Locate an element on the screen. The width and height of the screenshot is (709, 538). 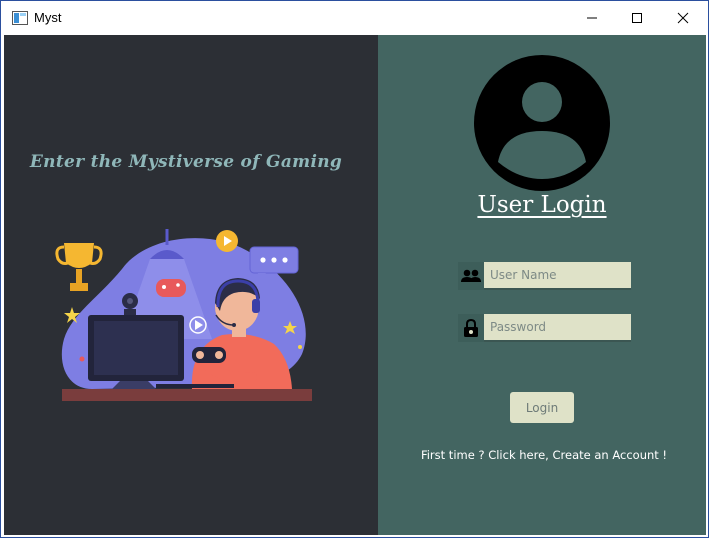
lock-icon-box is located at coordinates (471, 328).